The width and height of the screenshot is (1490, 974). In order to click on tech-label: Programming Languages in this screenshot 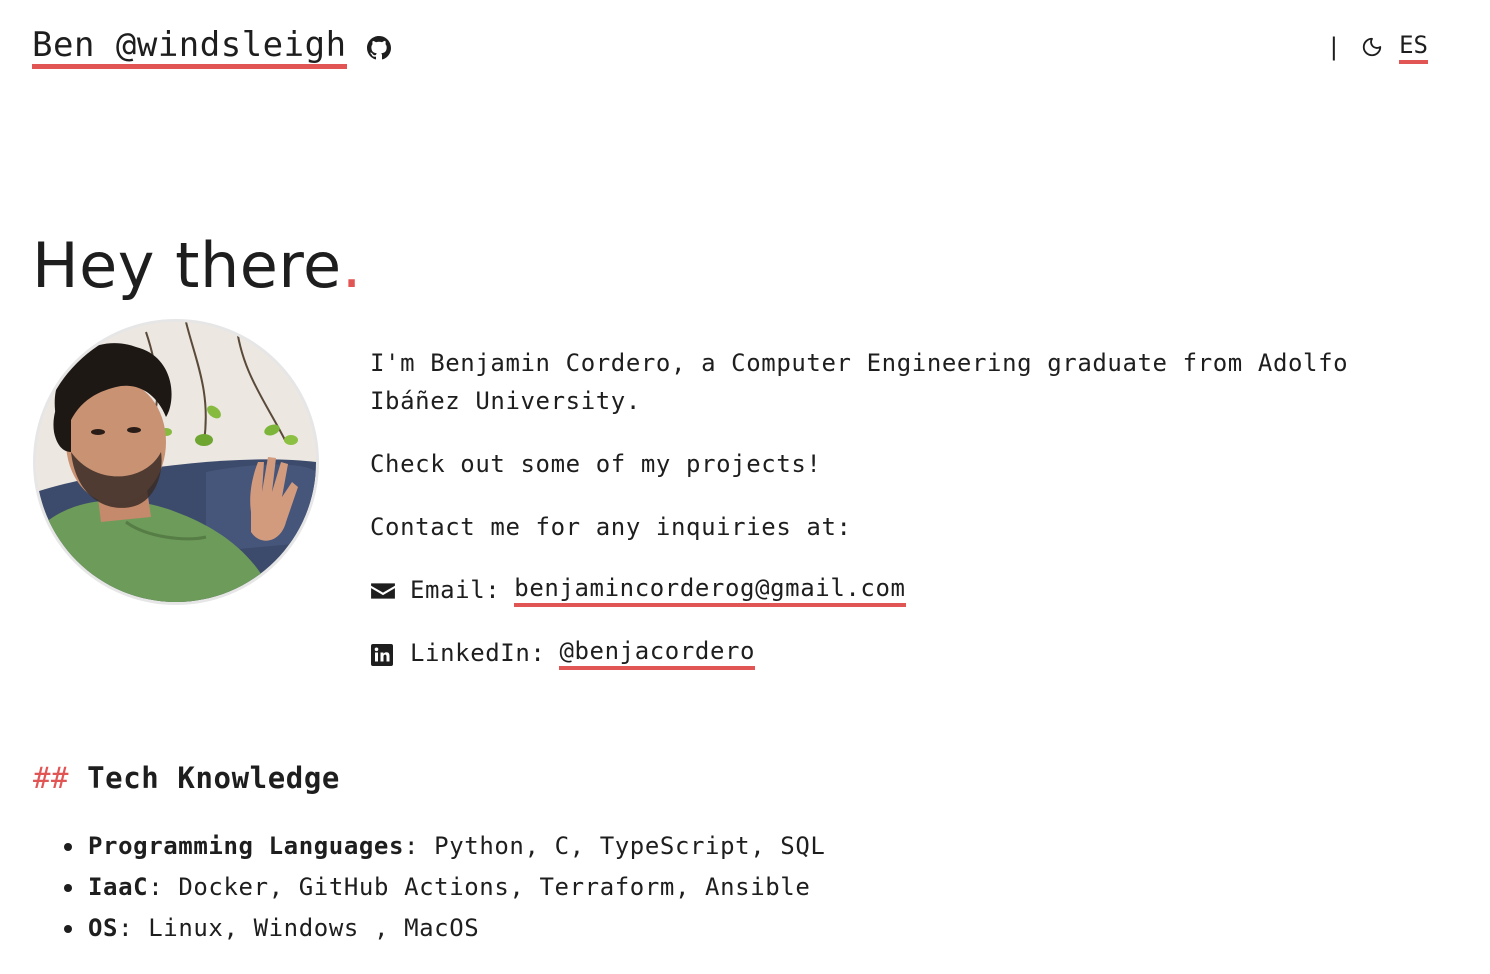, I will do `click(246, 846)`.